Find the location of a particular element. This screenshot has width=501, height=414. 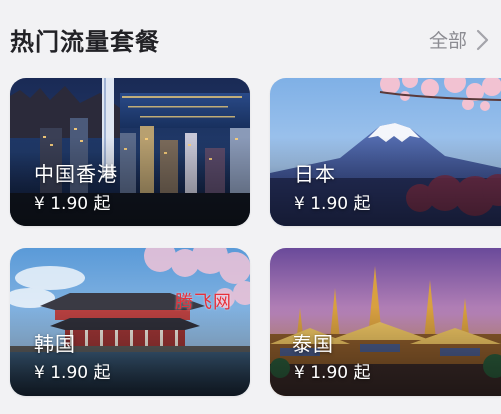

section-title: 热门流量套餐 is located at coordinates (85, 42).